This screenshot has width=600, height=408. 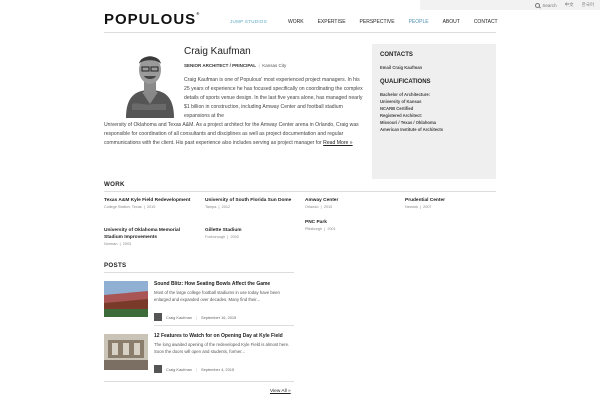 I want to click on post-date: September 16, 2015, so click(x=218, y=317).